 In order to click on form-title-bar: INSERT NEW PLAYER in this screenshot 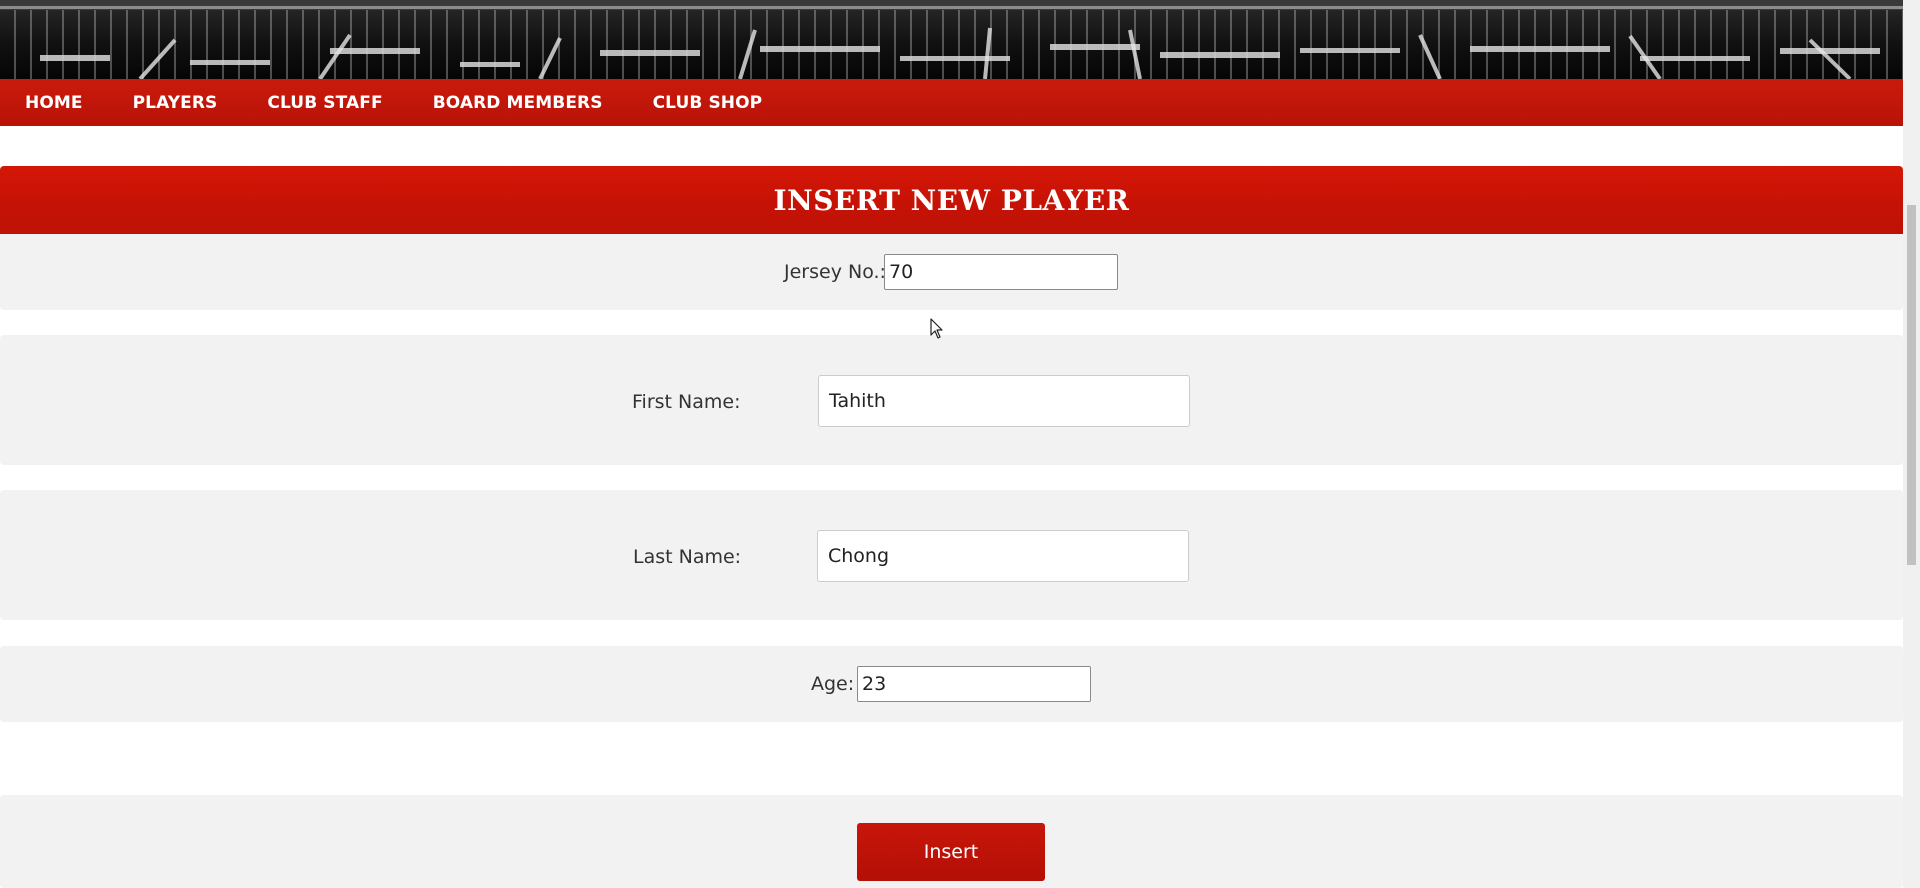, I will do `click(951, 200)`.